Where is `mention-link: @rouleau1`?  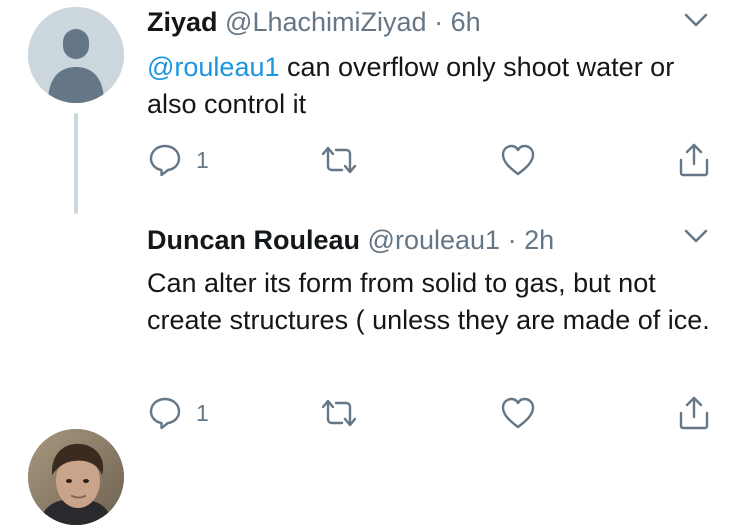
mention-link: @rouleau1 is located at coordinates (213, 67).